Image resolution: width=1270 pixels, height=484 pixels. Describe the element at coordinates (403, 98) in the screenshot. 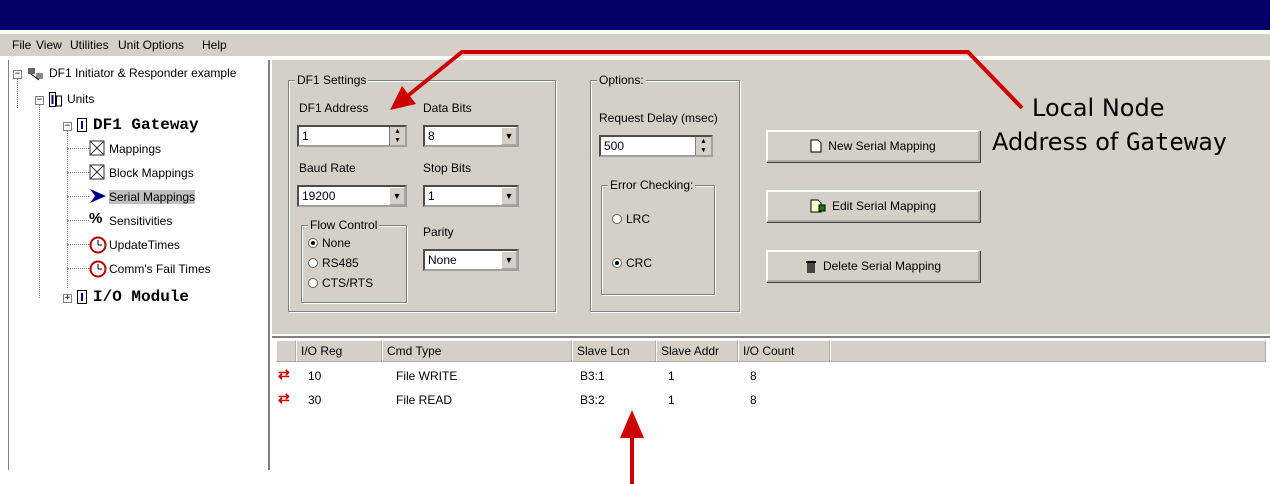

I see `address-arrowhead` at that location.